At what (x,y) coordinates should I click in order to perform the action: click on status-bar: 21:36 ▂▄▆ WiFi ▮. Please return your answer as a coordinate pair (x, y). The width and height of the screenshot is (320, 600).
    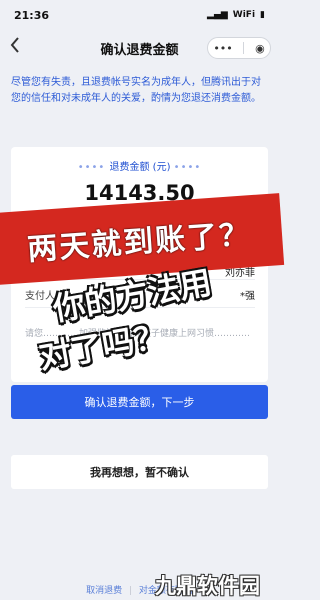
    Looking at the image, I should click on (139, 15).